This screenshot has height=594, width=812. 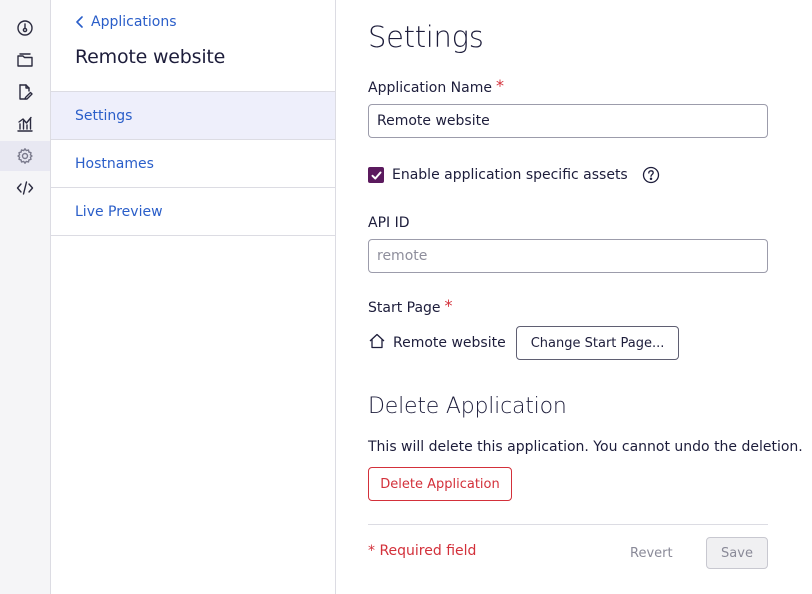 I want to click on rail-developer, so click(x=25, y=188).